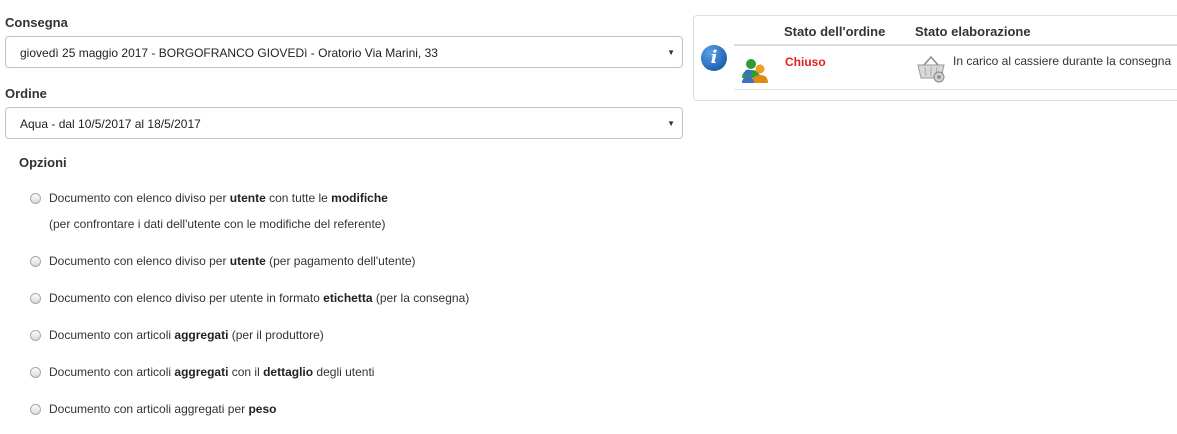  I want to click on ordine-selected-value: Aqua - dal 10/5/2017 al 18/5/2017, so click(110, 124).